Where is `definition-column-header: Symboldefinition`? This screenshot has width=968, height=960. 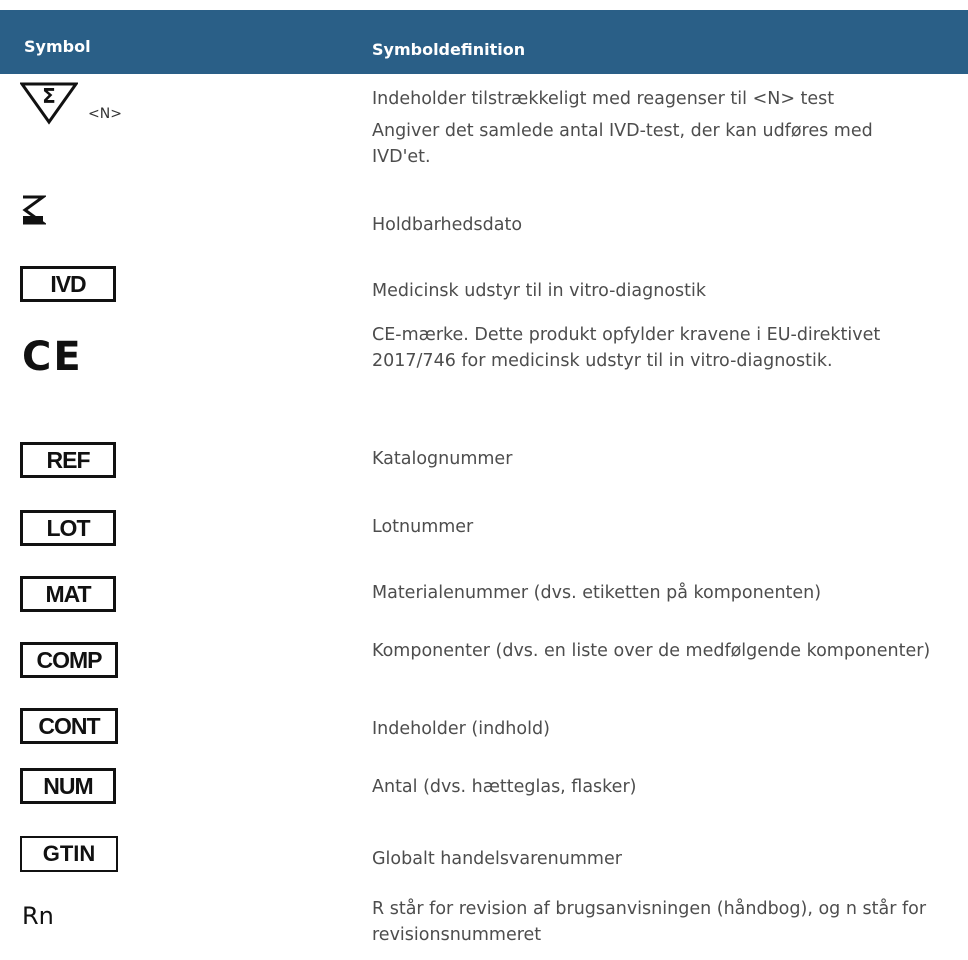 definition-column-header: Symboldefinition is located at coordinates (449, 49).